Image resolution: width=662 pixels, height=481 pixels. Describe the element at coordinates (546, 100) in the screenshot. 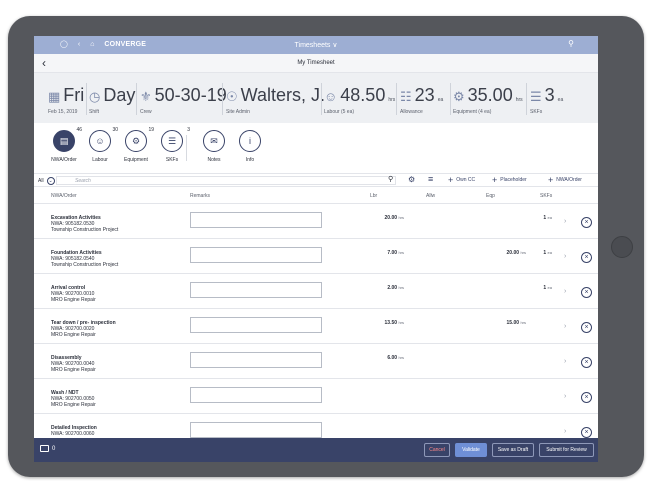

I see `summary-skfs: ☰ 3 ea SKFs` at that location.